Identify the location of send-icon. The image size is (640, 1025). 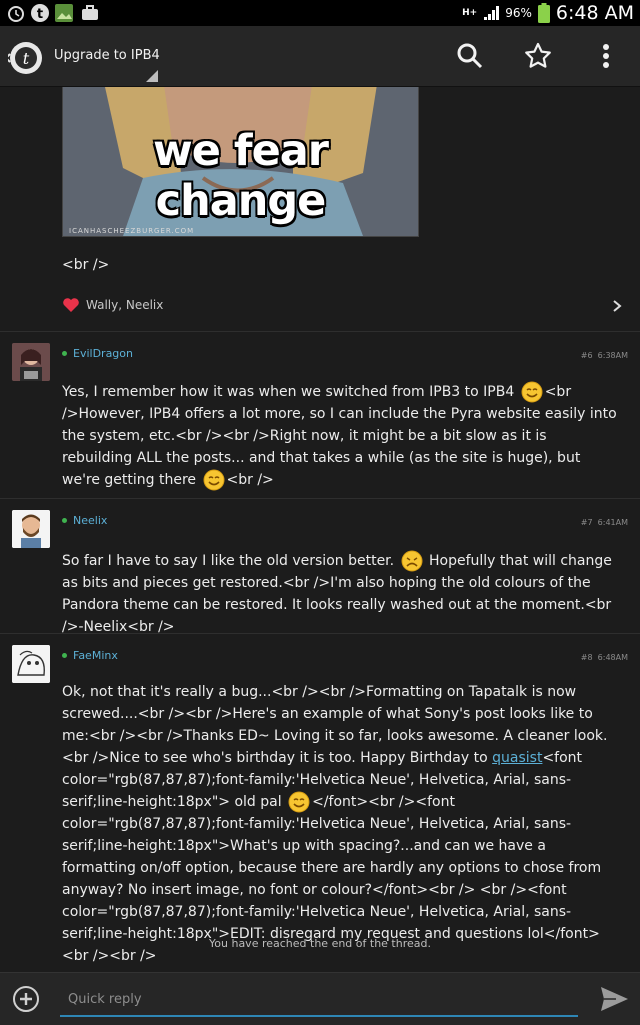
(614, 999).